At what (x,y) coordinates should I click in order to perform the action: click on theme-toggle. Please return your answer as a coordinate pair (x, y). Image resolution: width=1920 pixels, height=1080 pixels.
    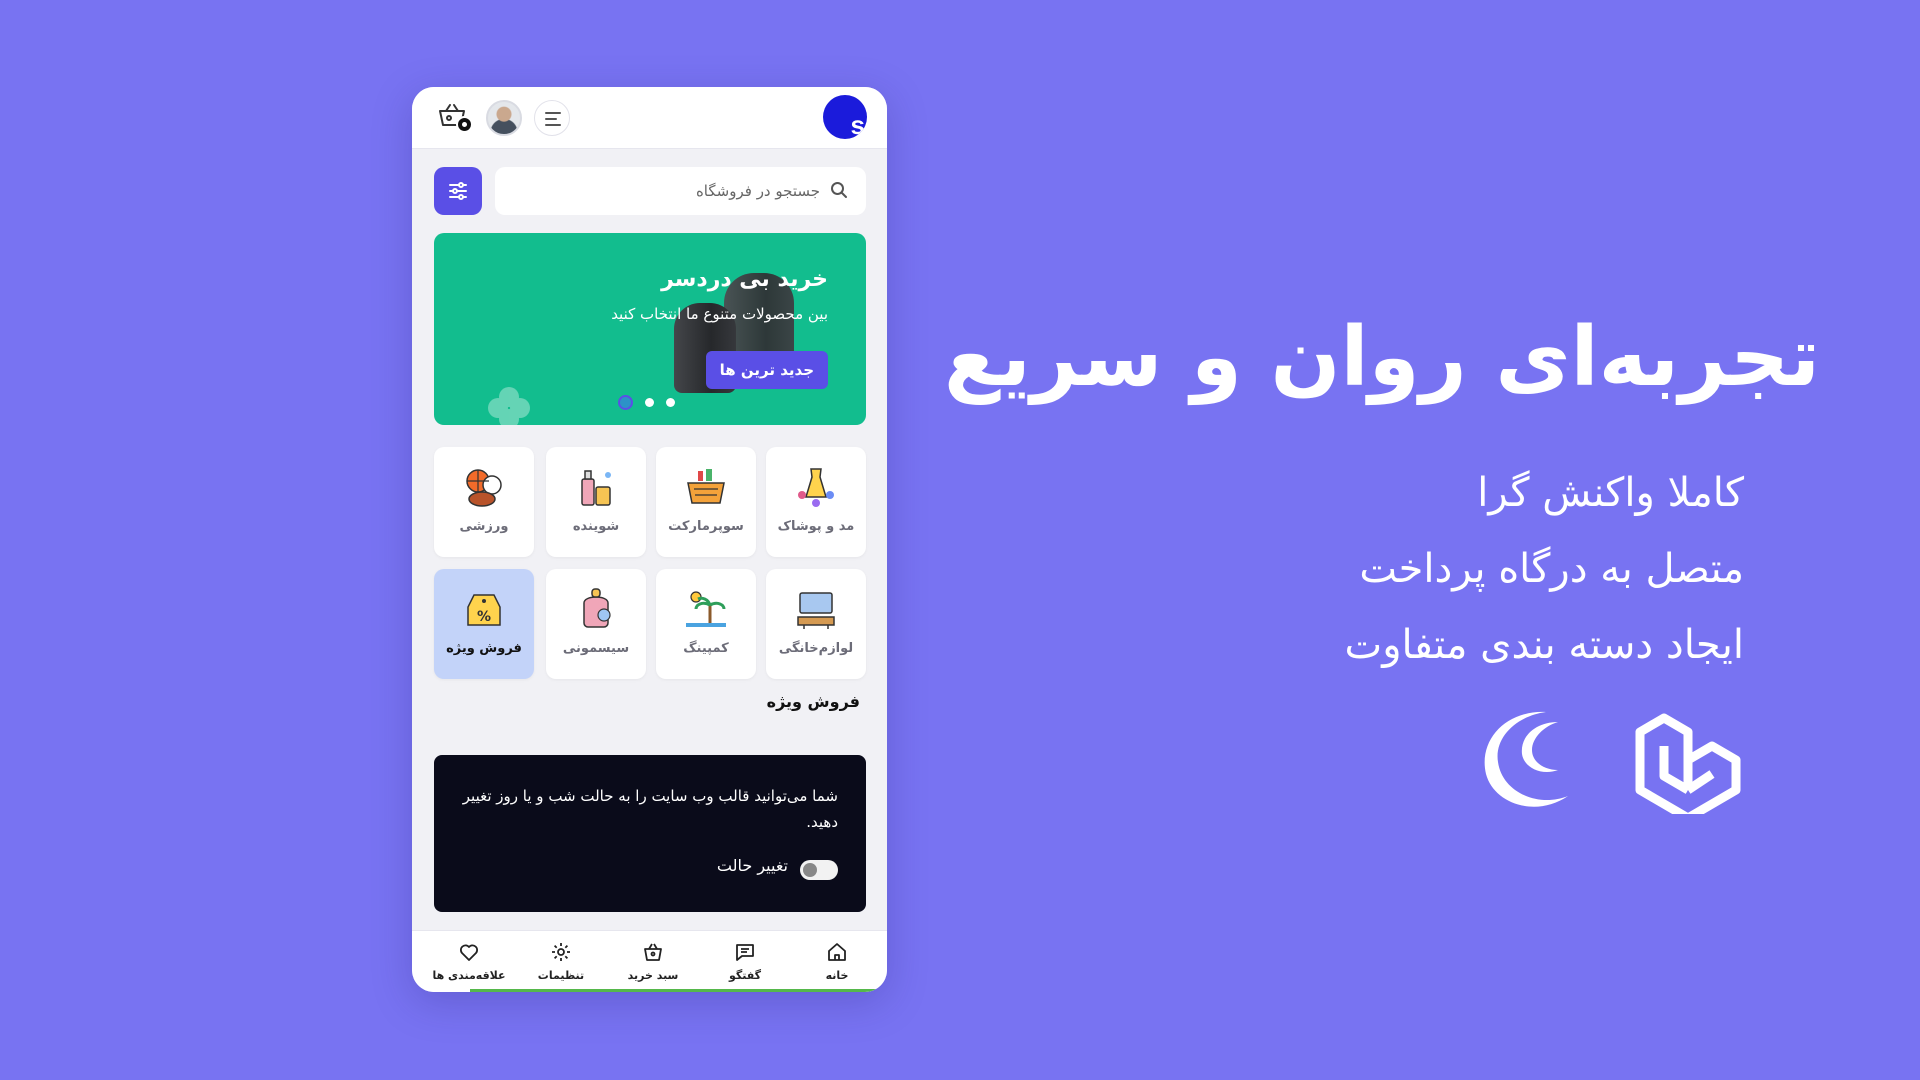
    Looking at the image, I should click on (819, 870).